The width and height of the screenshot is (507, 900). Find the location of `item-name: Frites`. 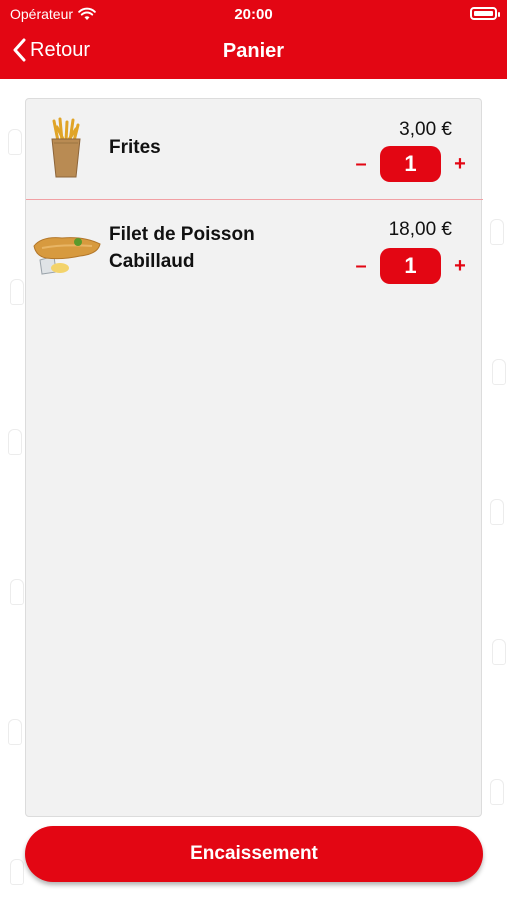

item-name: Frites is located at coordinates (135, 147).